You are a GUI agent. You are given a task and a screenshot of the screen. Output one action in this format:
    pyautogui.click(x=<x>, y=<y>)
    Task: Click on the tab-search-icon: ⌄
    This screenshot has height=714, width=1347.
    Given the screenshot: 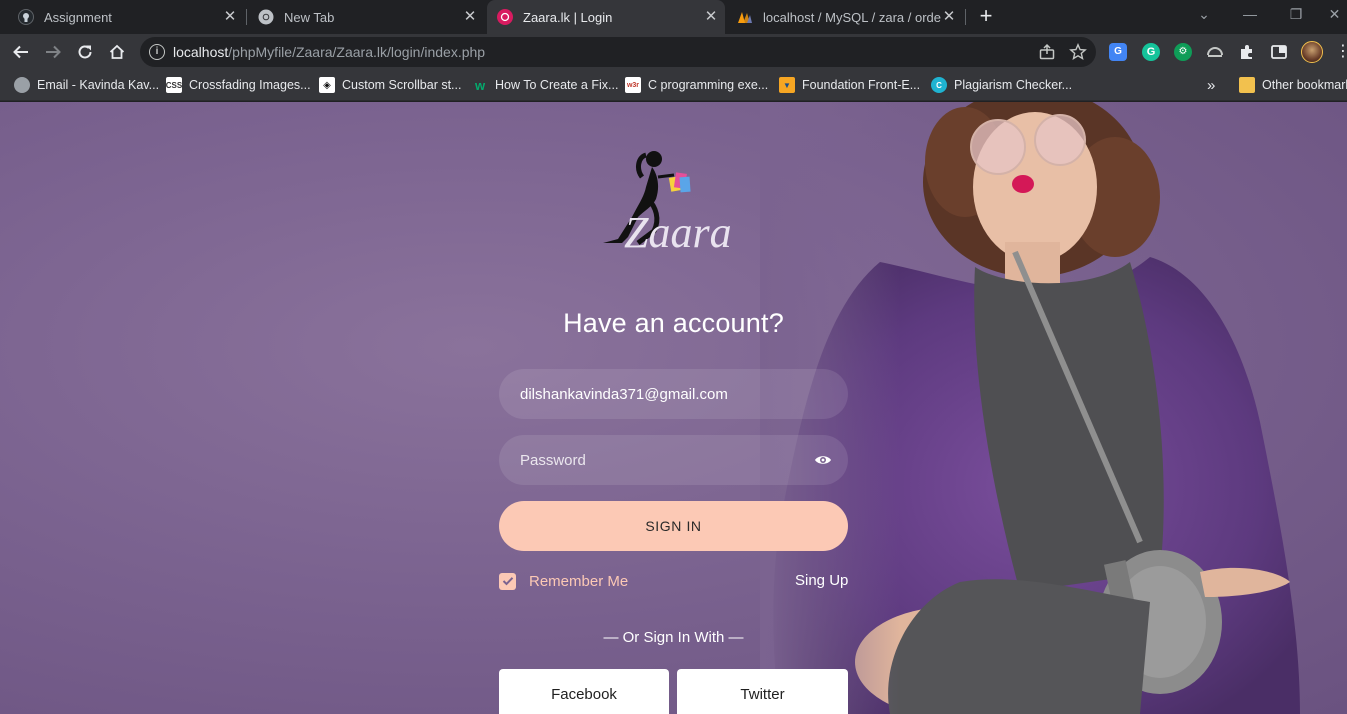 What is the action you would take?
    pyautogui.click(x=1204, y=16)
    